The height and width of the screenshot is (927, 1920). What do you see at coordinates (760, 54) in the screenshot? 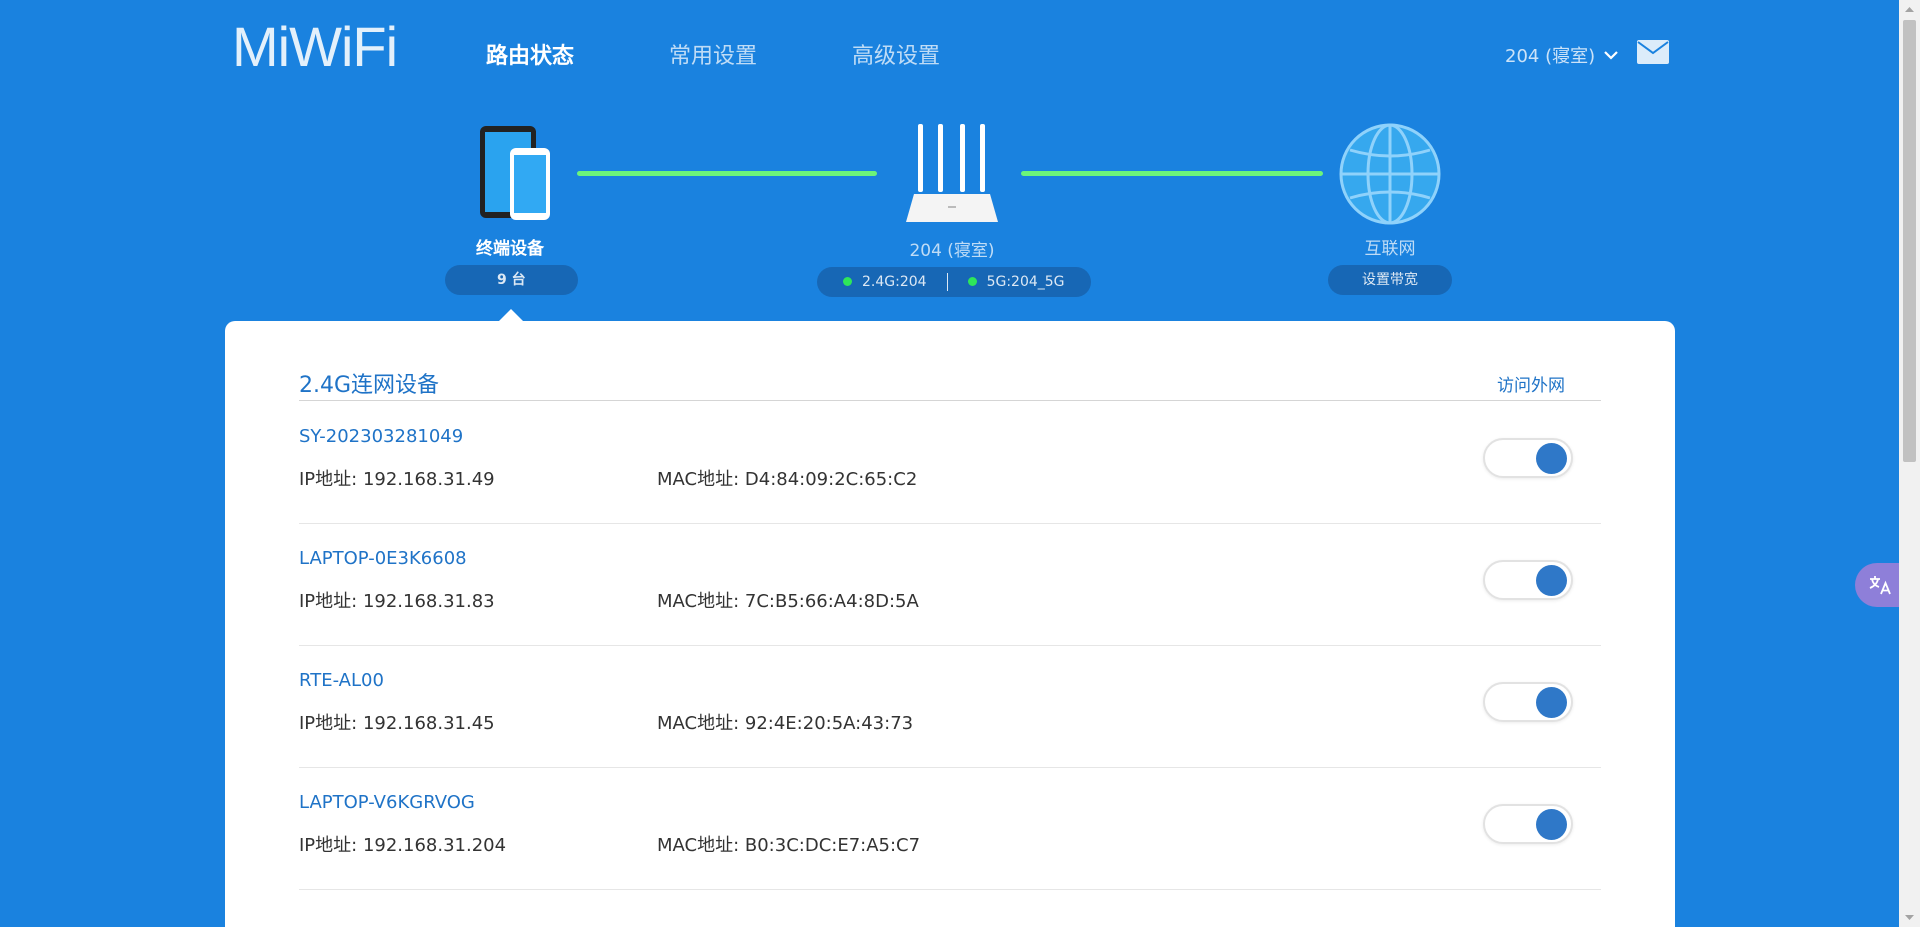
I see `main-nav: 路由状态 常用设置 高级设置` at bounding box center [760, 54].